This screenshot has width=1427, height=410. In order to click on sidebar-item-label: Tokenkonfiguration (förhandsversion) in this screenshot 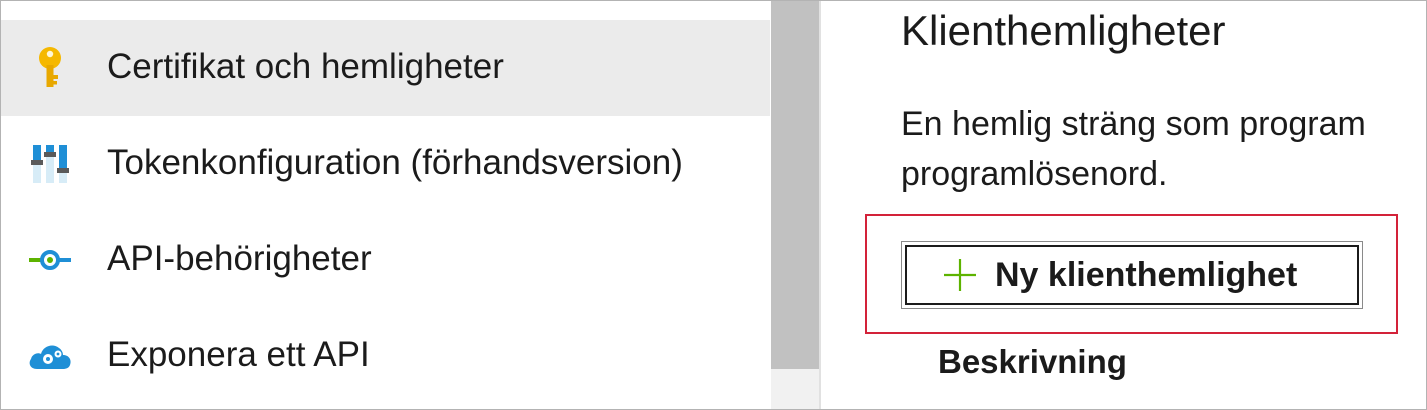, I will do `click(395, 162)`.